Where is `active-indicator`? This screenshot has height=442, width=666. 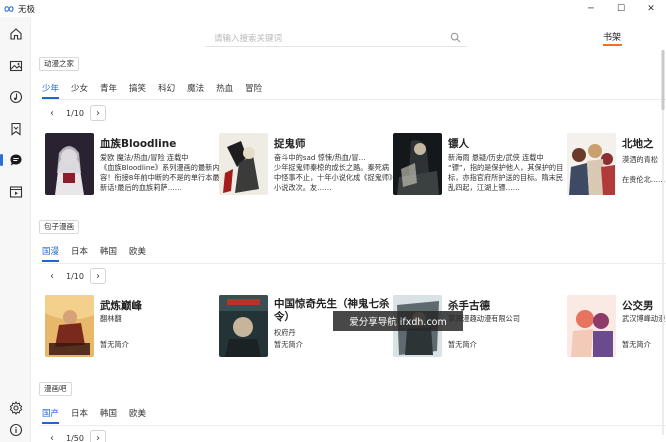
active-indicator is located at coordinates (1, 160).